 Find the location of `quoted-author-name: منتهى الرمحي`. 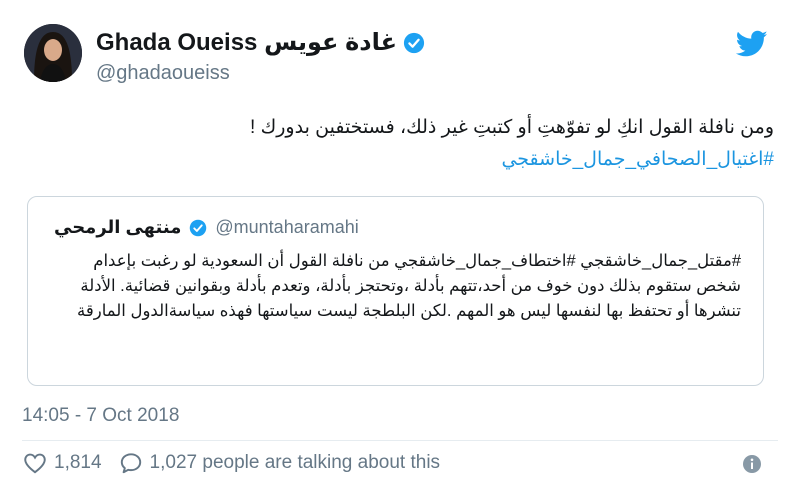

quoted-author-name: منتهى الرمحي is located at coordinates (117, 227).